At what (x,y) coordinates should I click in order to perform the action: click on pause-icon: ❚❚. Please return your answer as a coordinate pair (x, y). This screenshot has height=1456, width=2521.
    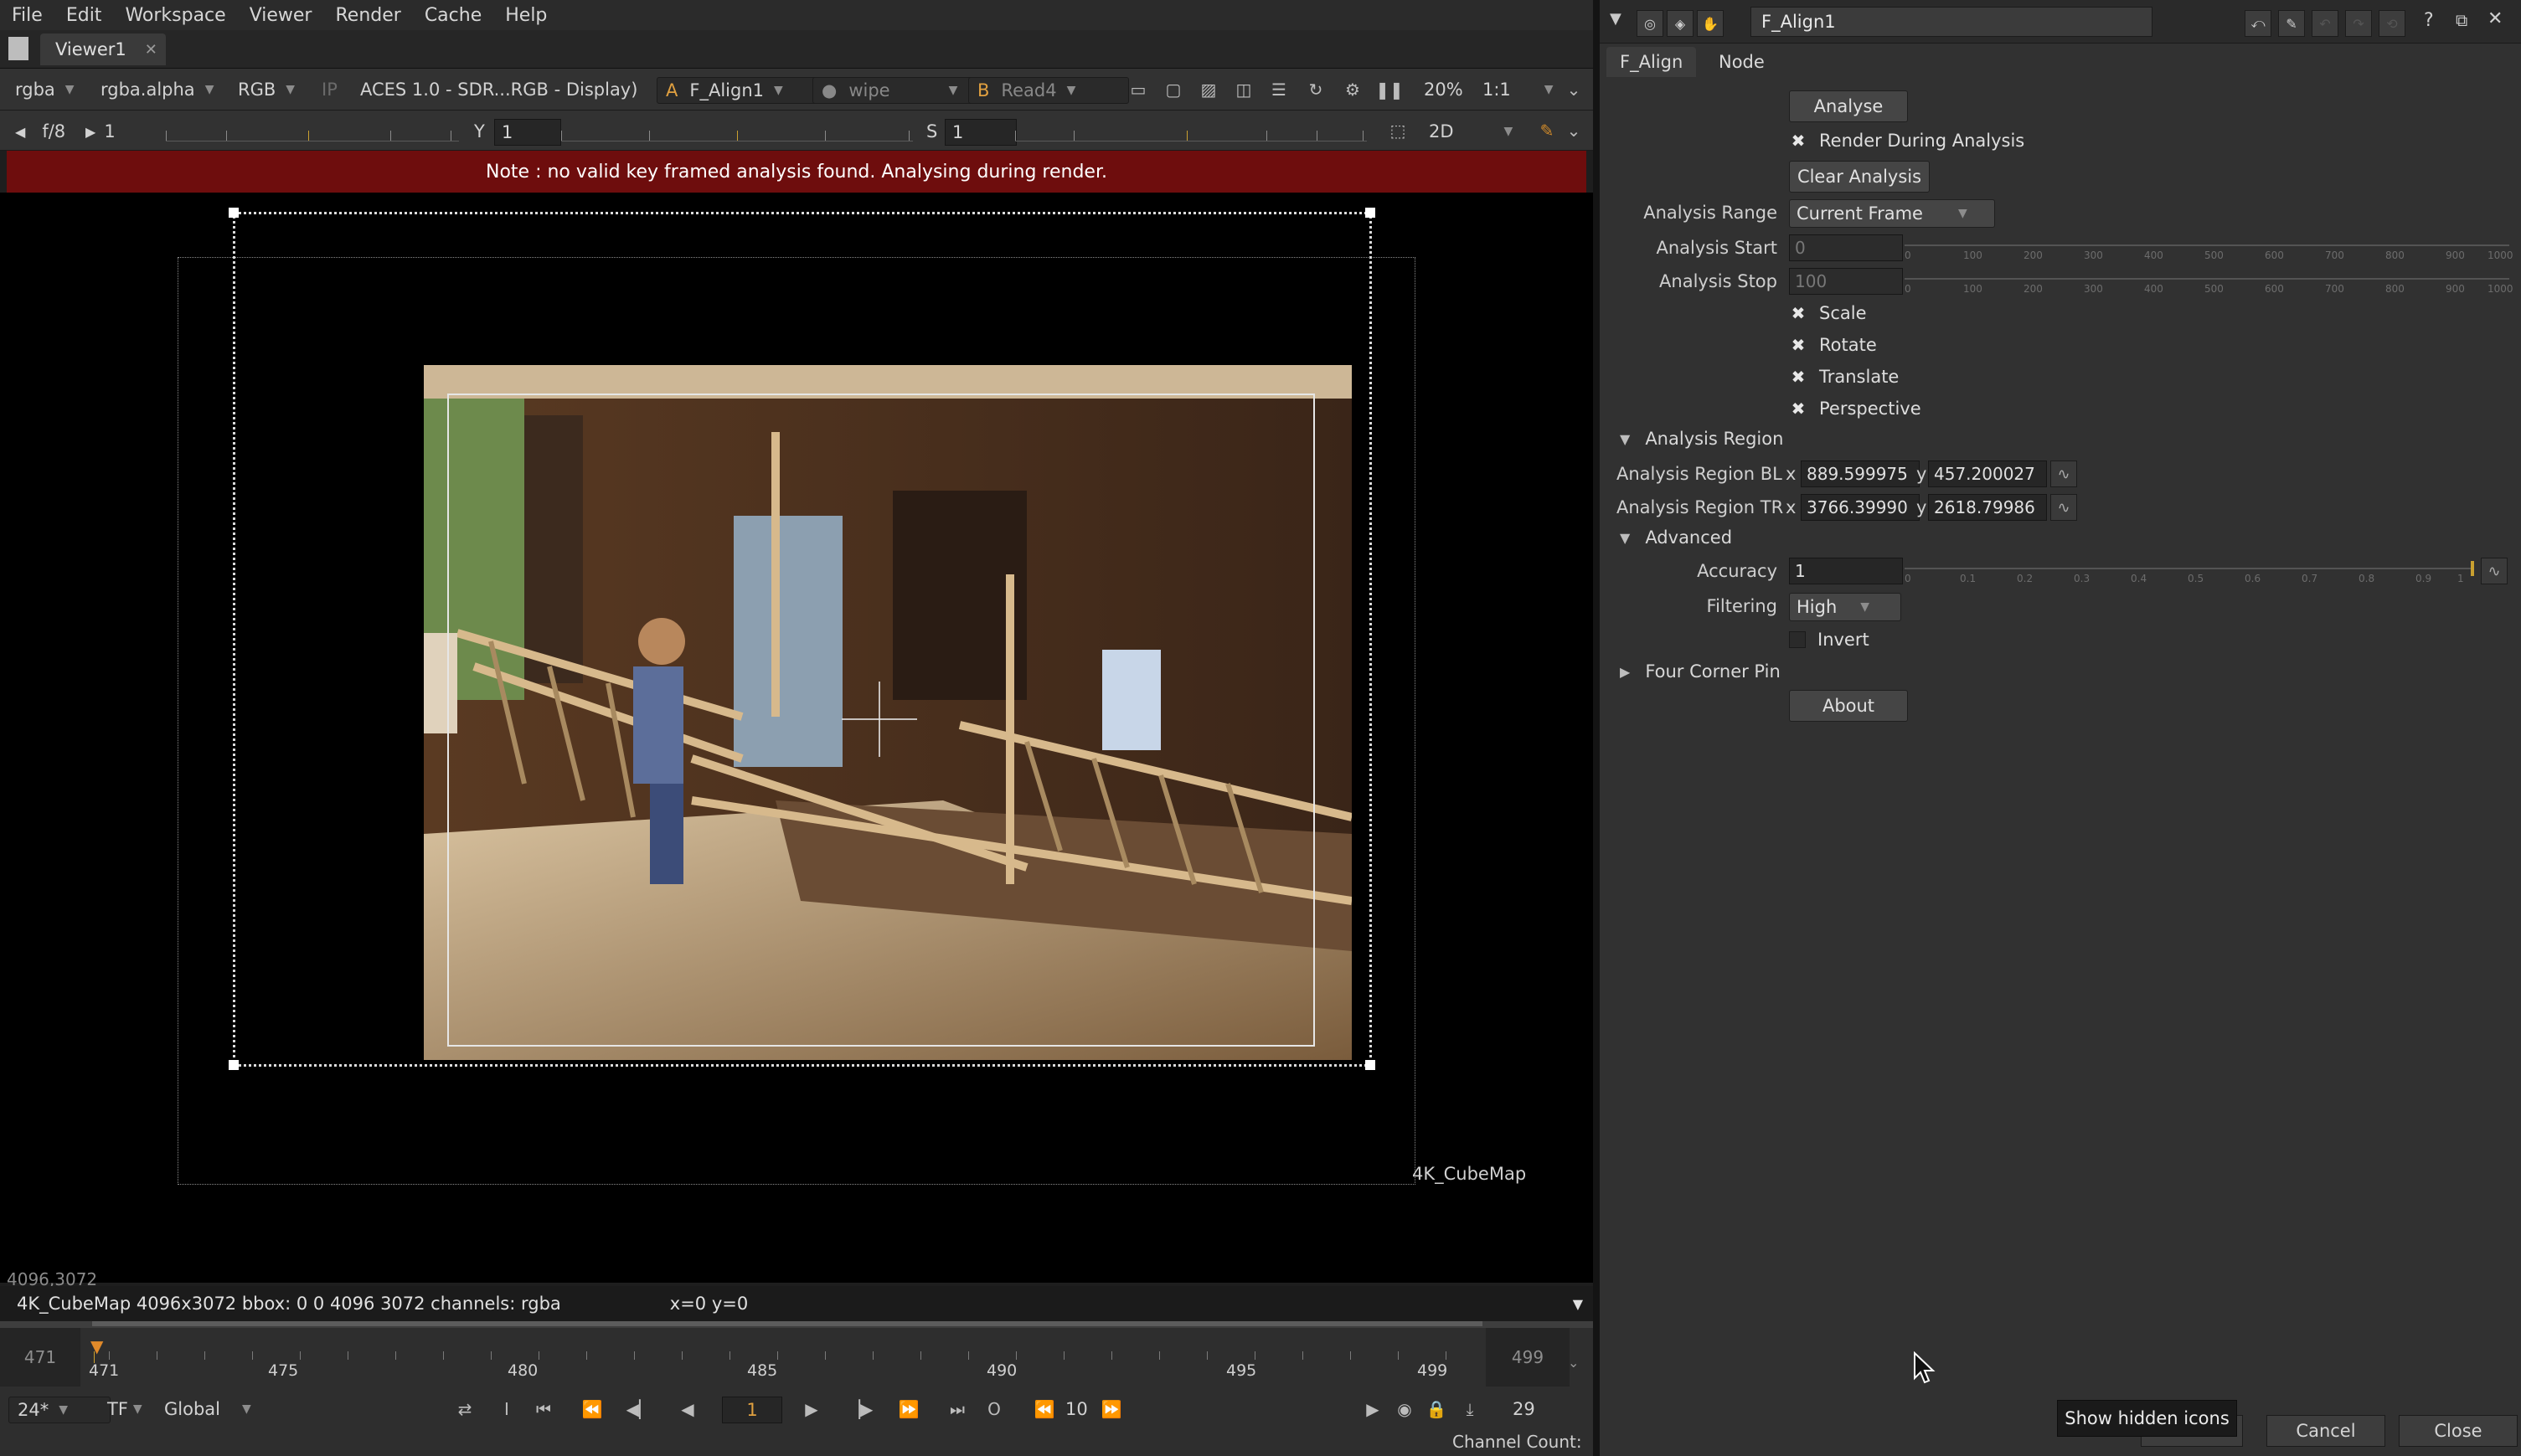
    Looking at the image, I should click on (1389, 89).